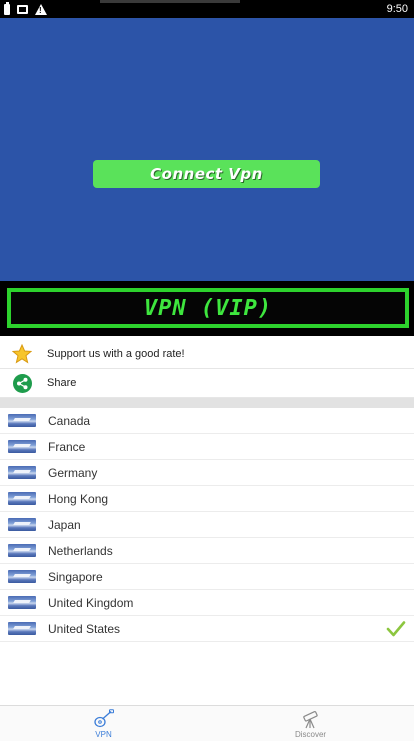 This screenshot has width=414, height=741. What do you see at coordinates (91, 602) in the screenshot?
I see `country-name: United Kingdom` at bounding box center [91, 602].